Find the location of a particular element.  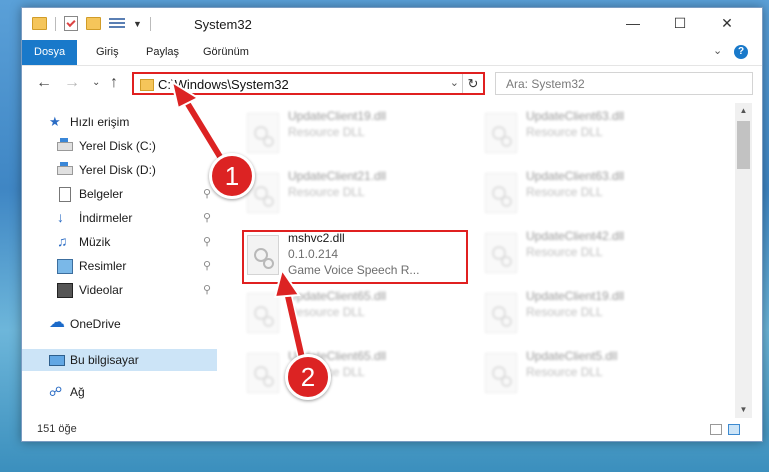

status-bar: 151 öğe is located at coordinates (392, 430).